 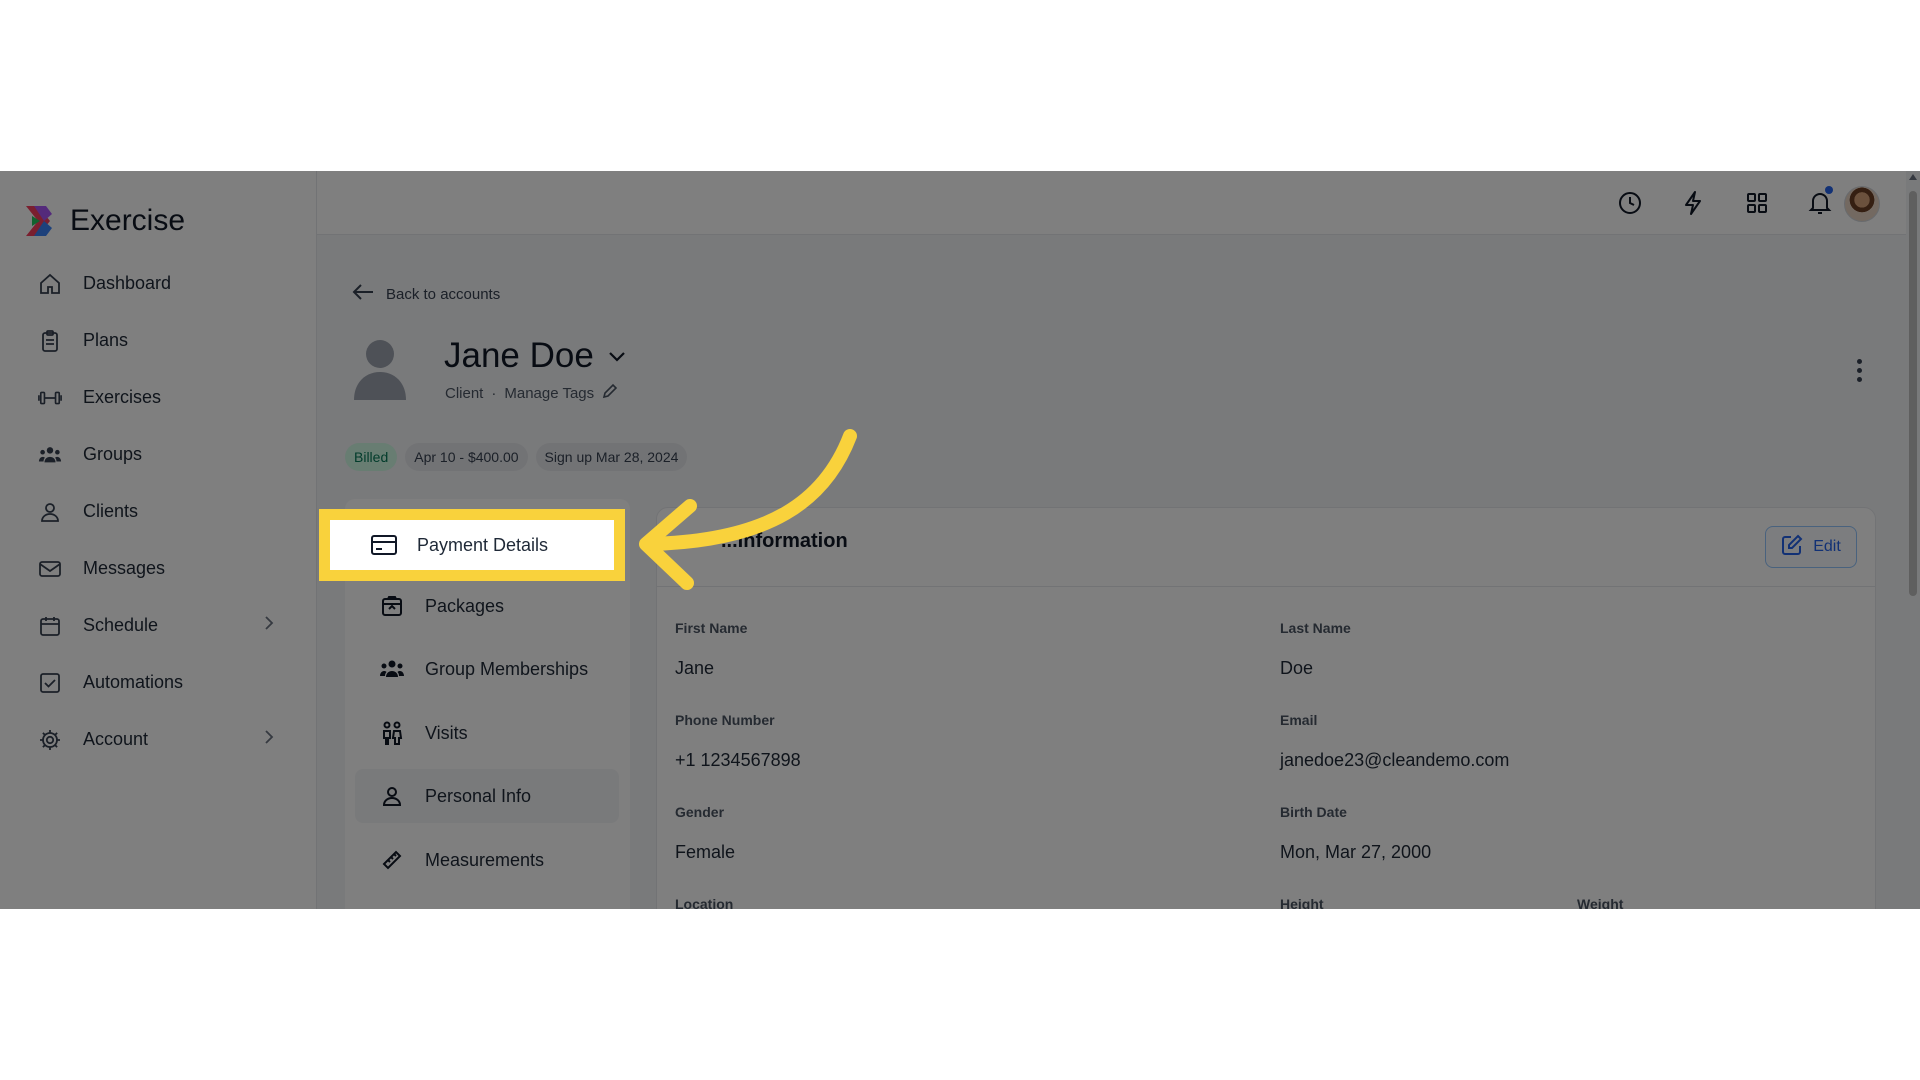 I want to click on birth-date-value: Mon, Mar 27, 2000, so click(x=1356, y=852).